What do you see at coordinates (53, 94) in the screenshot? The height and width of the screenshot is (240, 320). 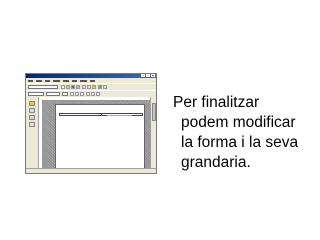 I see `font-select` at bounding box center [53, 94].